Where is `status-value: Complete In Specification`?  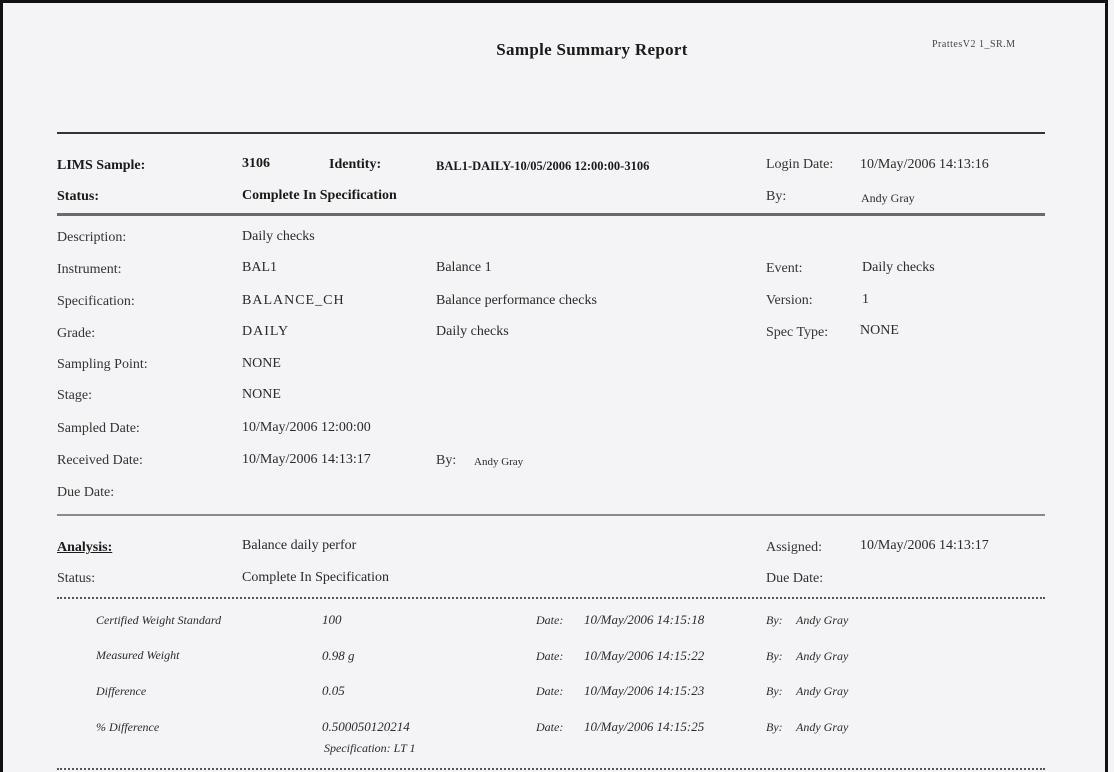 status-value: Complete In Specification is located at coordinates (319, 195).